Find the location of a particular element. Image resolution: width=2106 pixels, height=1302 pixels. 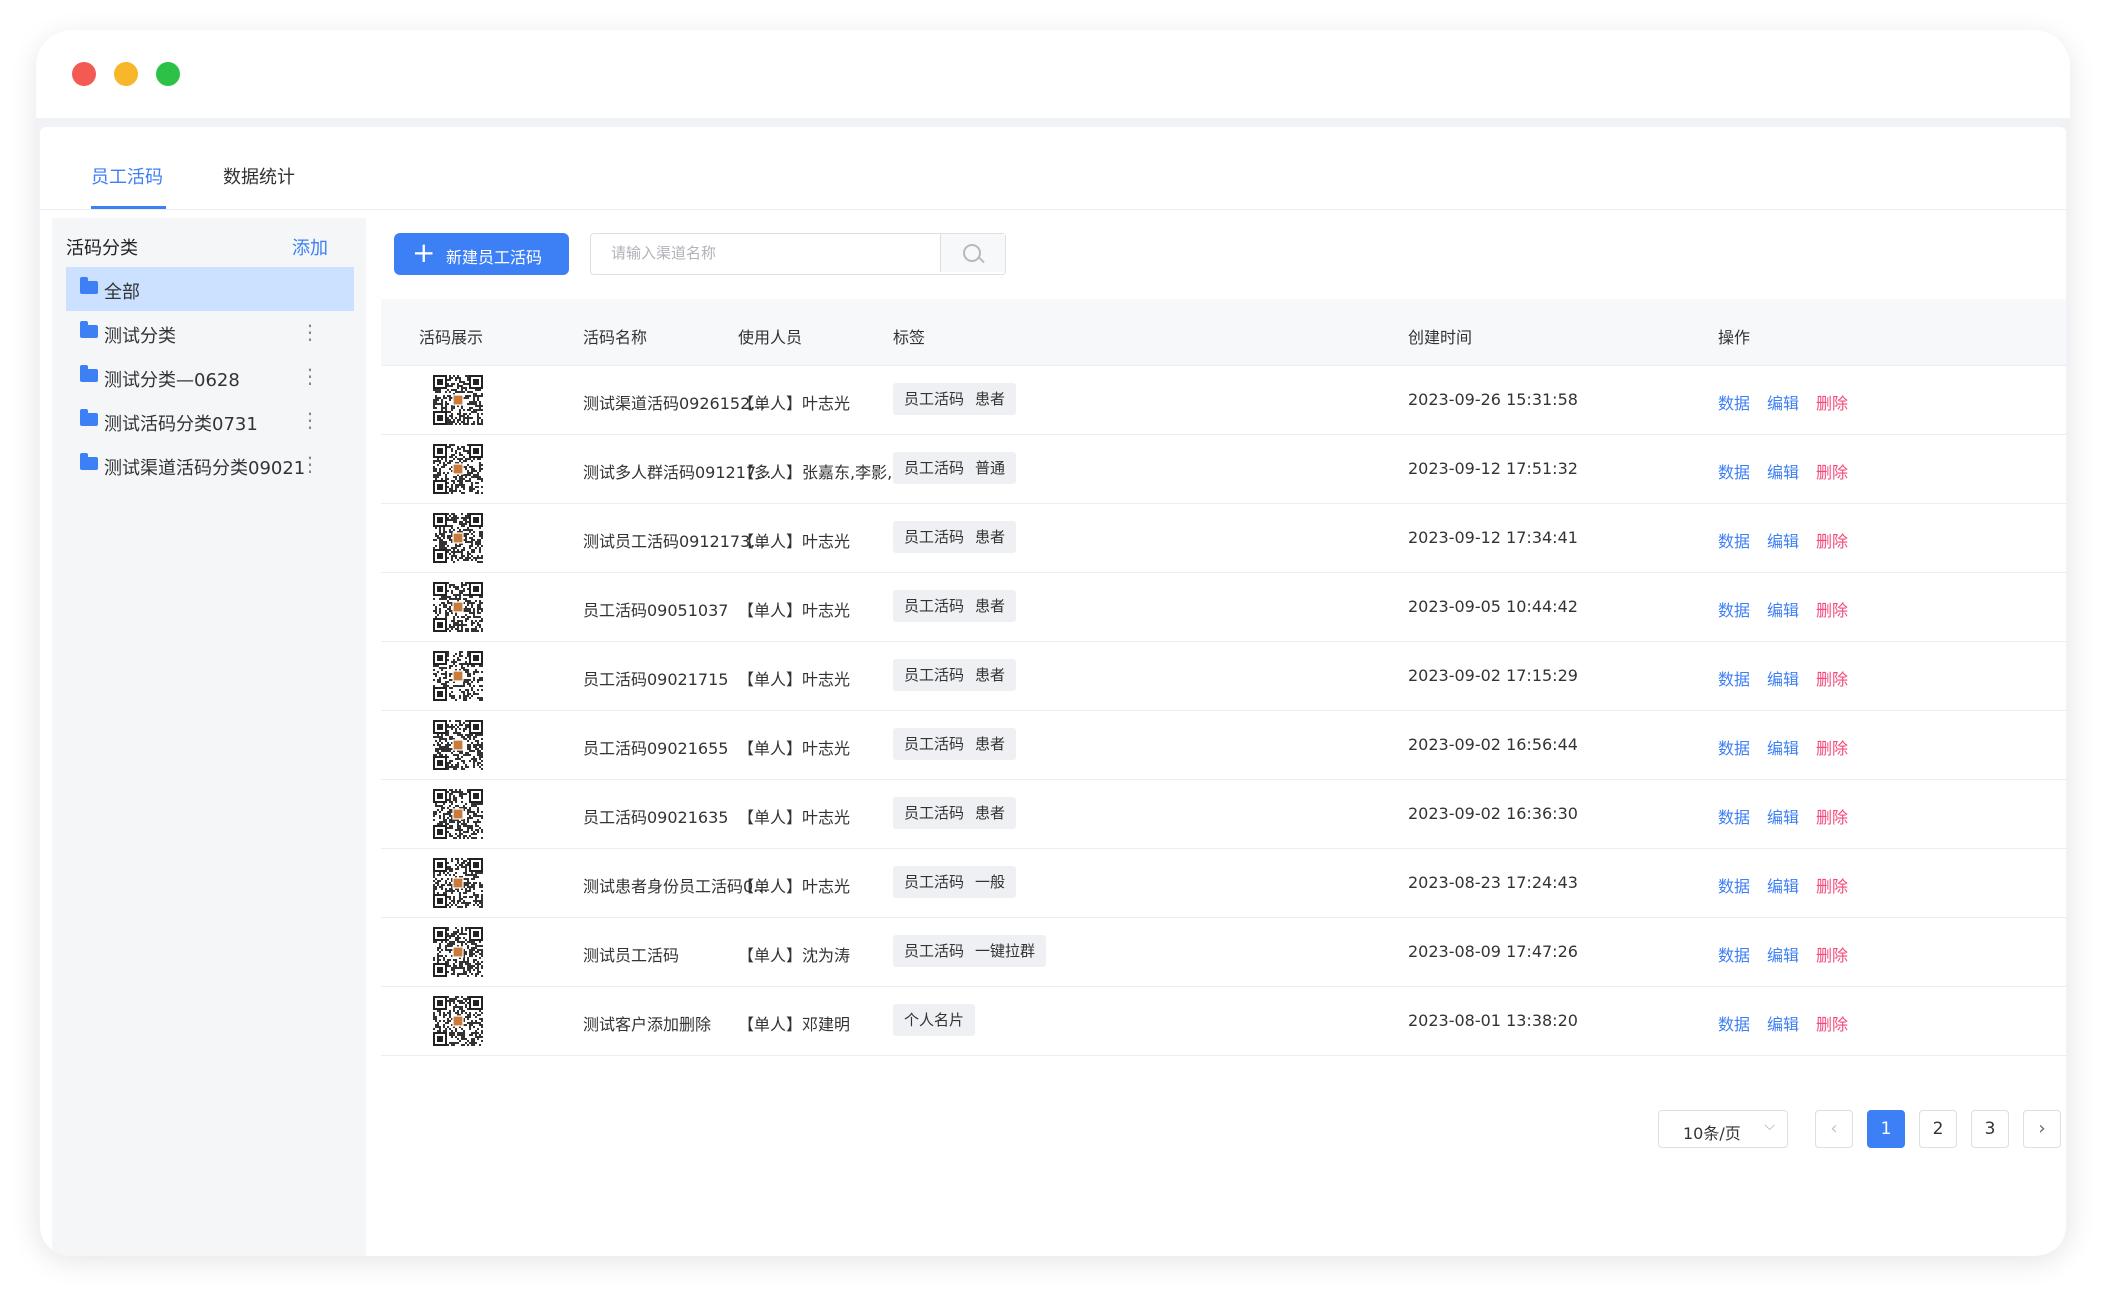

search-box is located at coordinates (798, 254).